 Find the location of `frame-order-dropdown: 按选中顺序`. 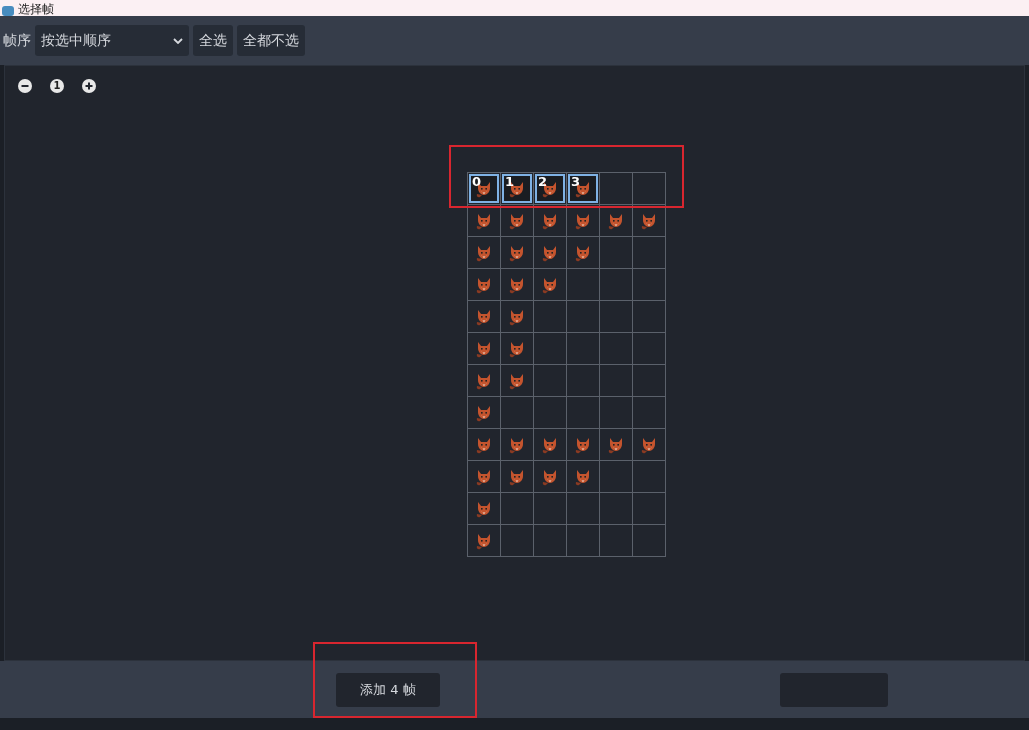

frame-order-dropdown: 按选中顺序 is located at coordinates (112, 40).